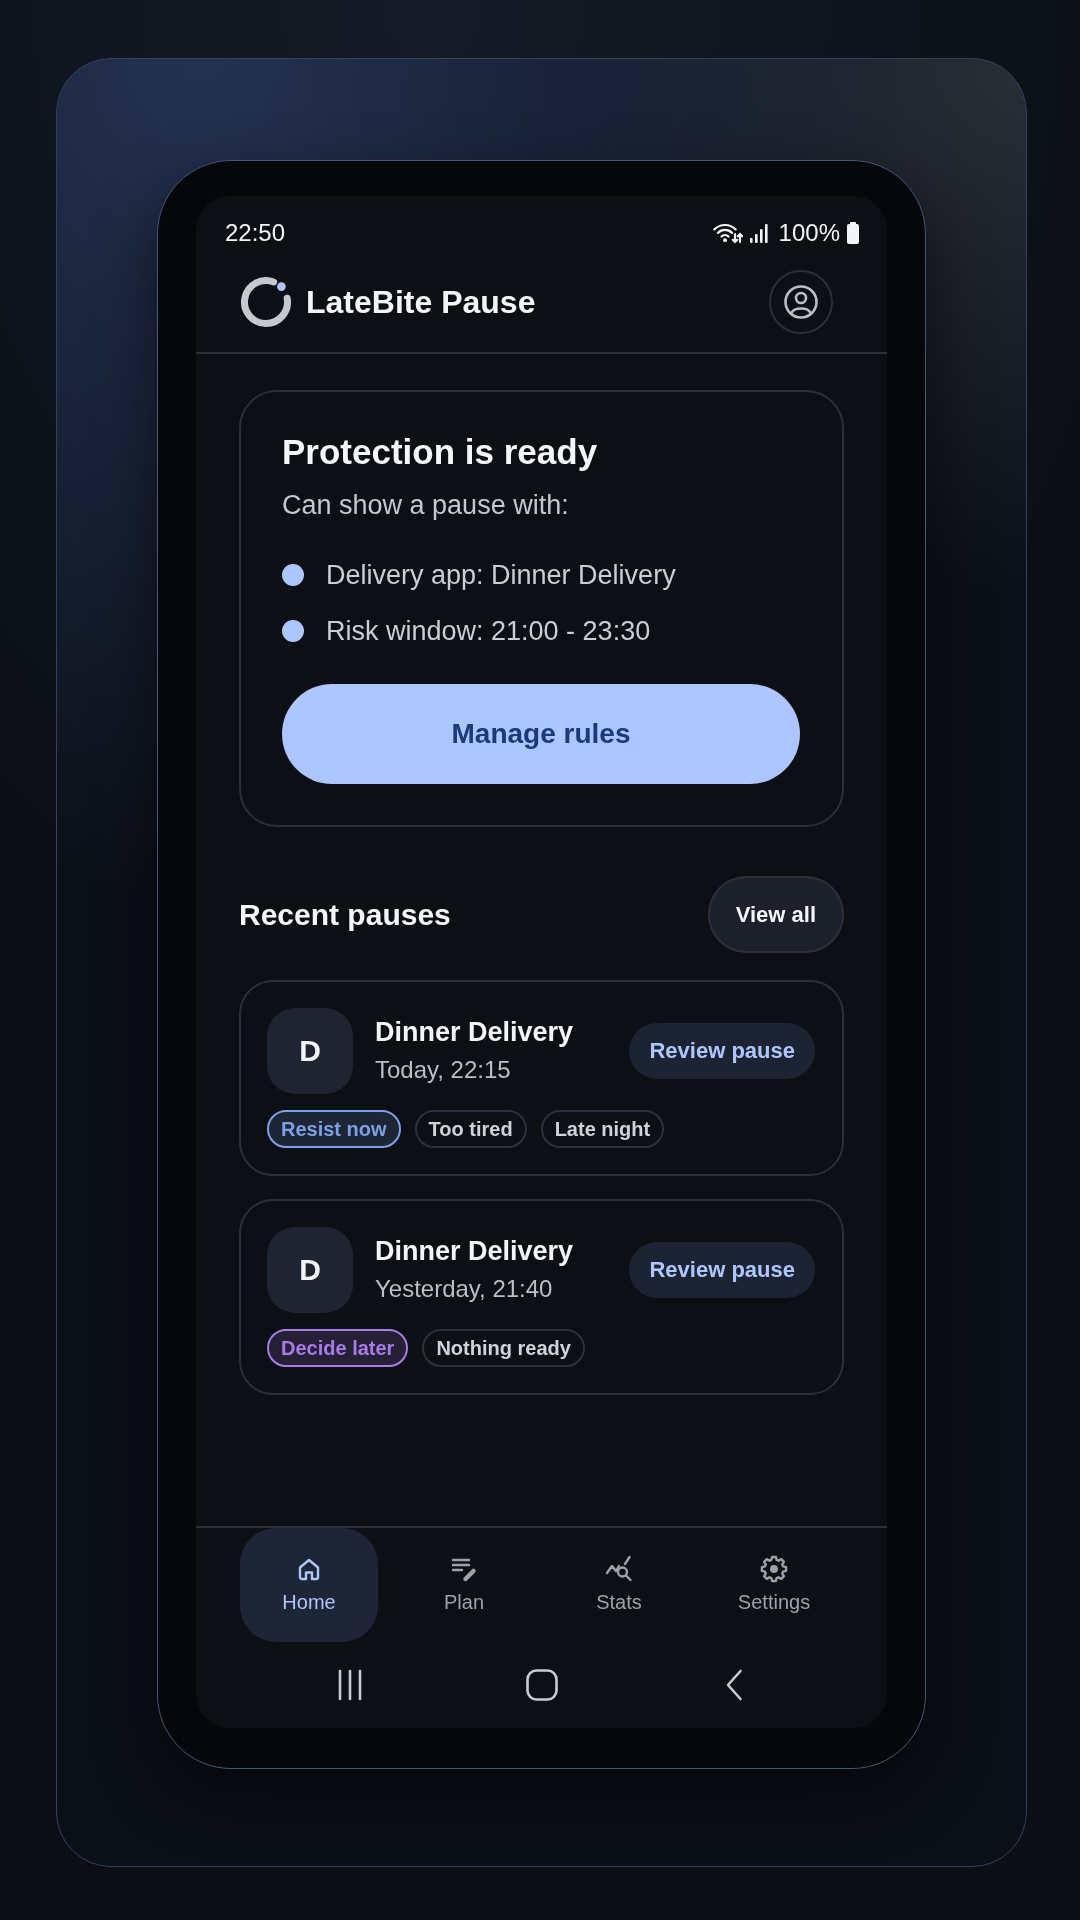 Image resolution: width=1080 pixels, height=1920 pixels. Describe the element at coordinates (774, 1585) in the screenshot. I see `nav-tab: Settings` at that location.